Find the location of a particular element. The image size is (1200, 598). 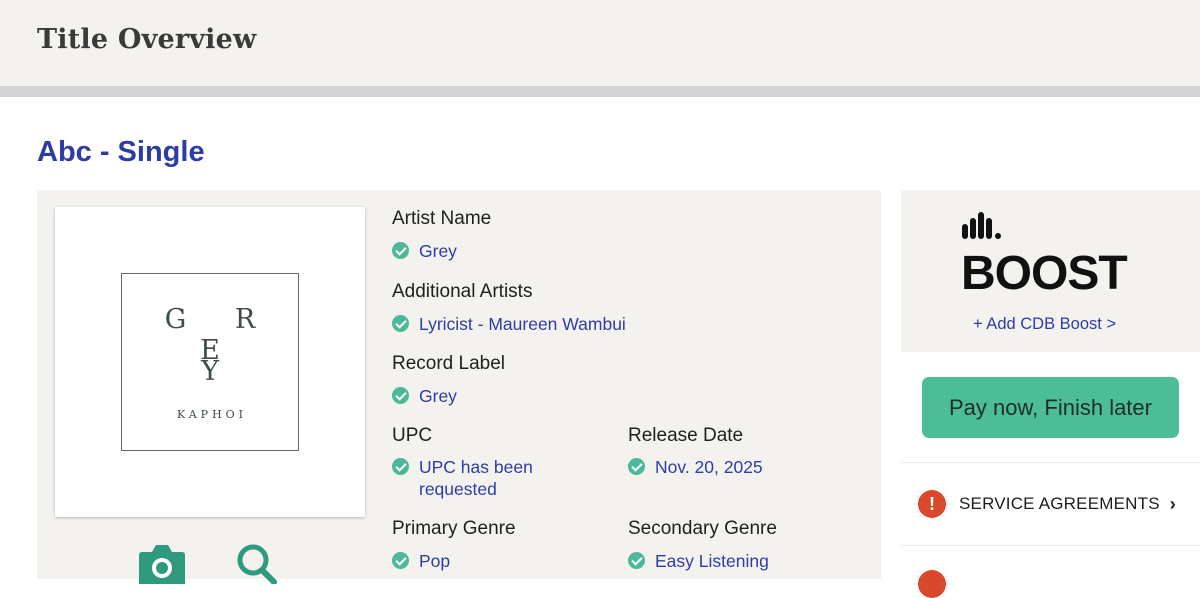

boost-brand: BOOST is located at coordinates (1044, 273).